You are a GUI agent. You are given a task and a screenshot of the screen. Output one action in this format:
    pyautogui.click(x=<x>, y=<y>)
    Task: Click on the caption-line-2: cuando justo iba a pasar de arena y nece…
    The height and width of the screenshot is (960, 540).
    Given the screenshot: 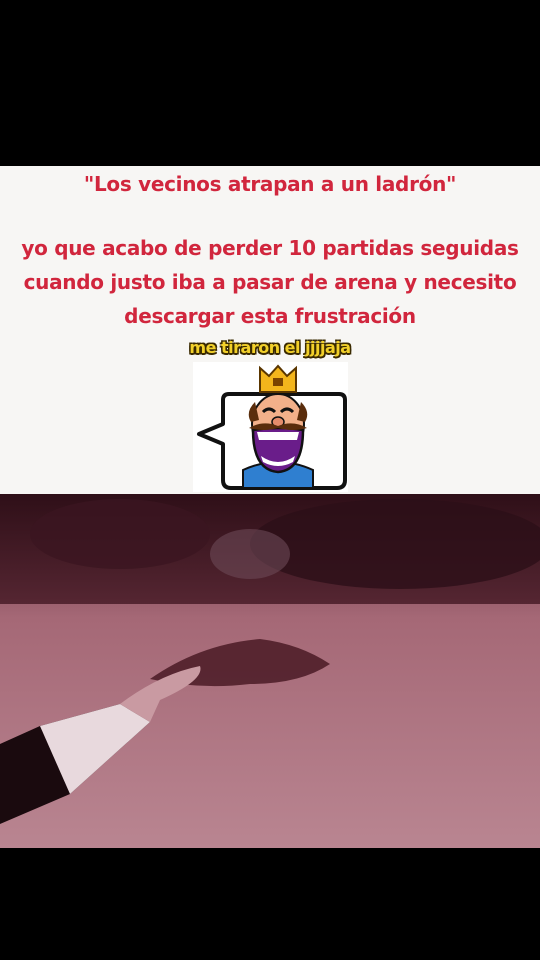 What is the action you would take?
    pyautogui.click(x=270, y=282)
    